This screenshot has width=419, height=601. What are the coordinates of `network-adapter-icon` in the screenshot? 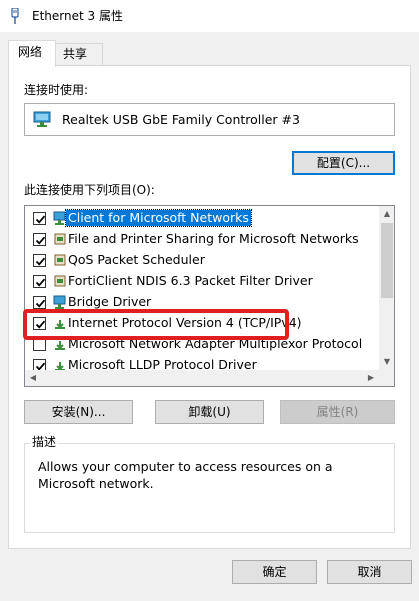 It's located at (42, 119).